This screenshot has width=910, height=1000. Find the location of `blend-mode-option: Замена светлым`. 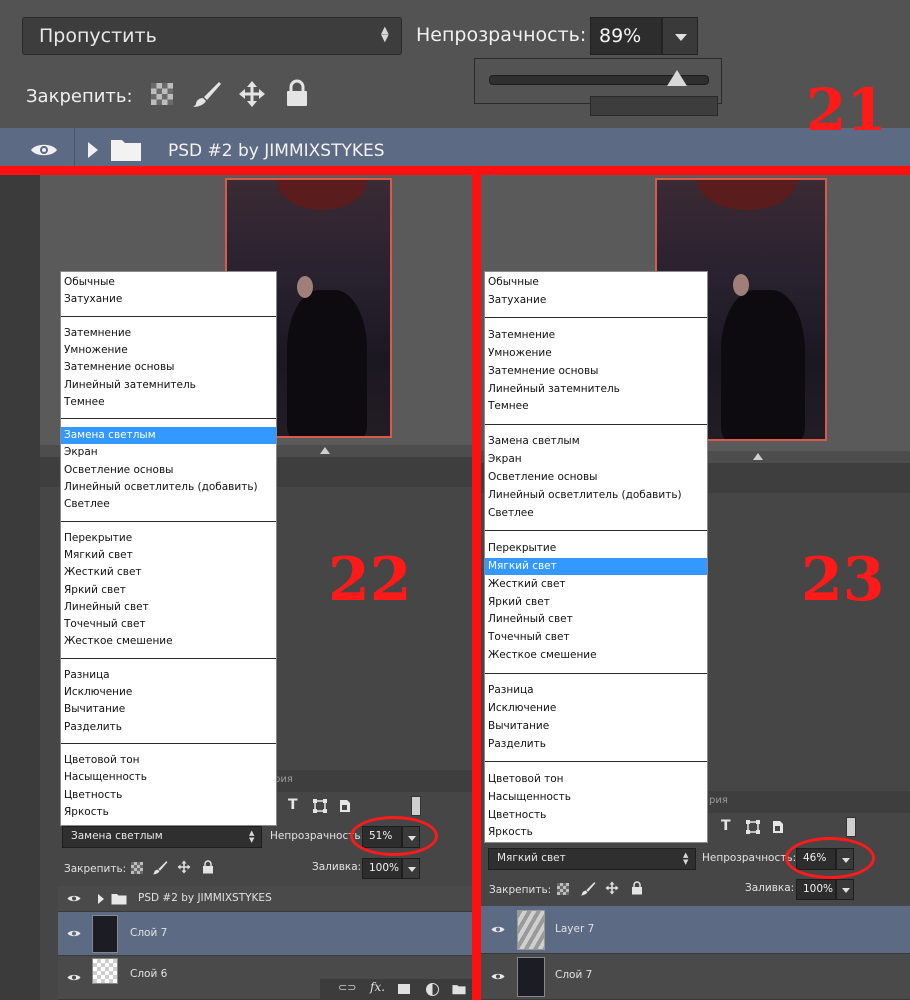

blend-mode-option: Замена светлым is located at coordinates (596, 441).